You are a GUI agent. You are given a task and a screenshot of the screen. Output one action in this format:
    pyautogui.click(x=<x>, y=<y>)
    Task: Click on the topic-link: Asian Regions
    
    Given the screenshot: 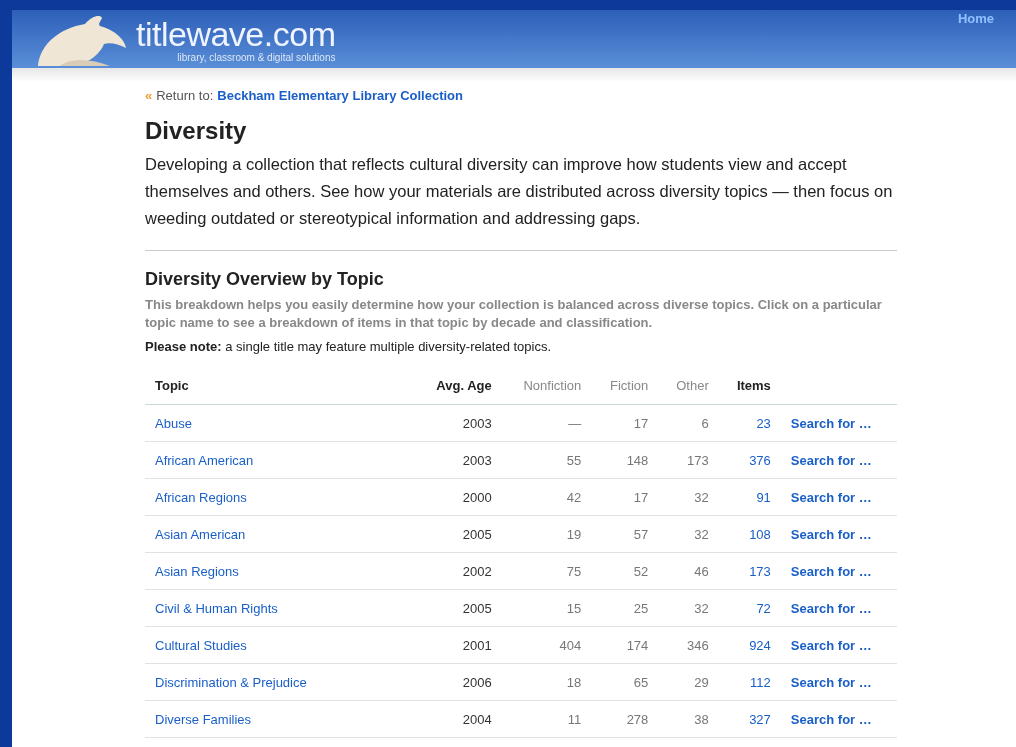 What is the action you would take?
    pyautogui.click(x=197, y=571)
    